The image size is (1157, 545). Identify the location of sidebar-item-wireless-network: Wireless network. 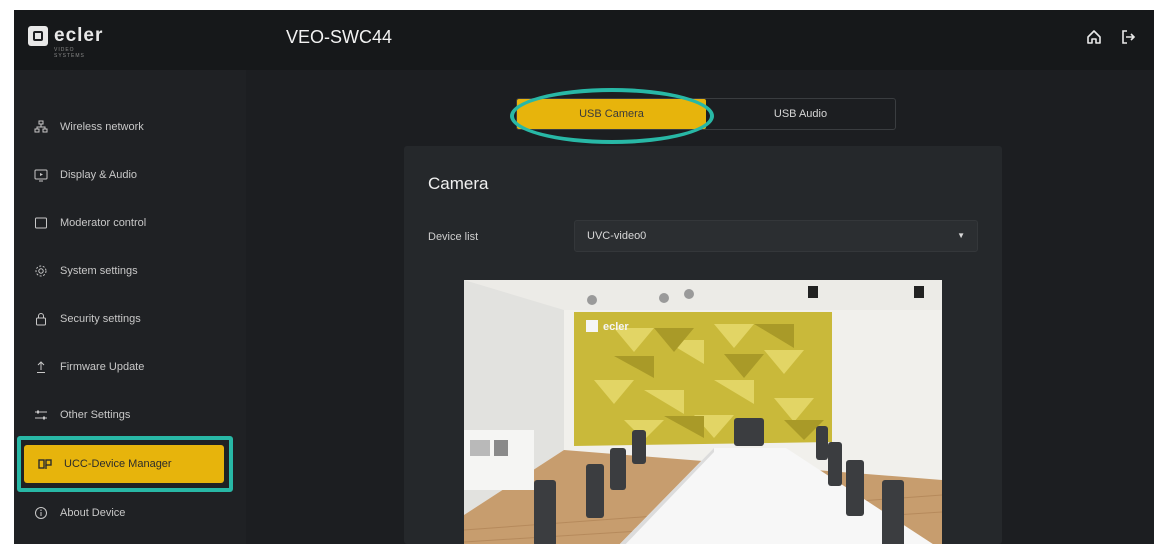
(125, 127).